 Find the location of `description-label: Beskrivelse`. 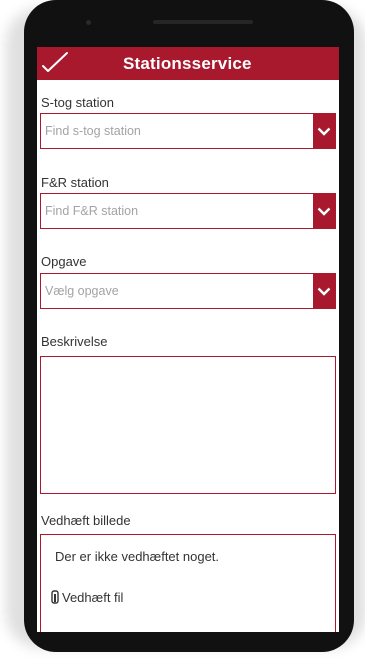

description-label: Beskrivelse is located at coordinates (74, 341).